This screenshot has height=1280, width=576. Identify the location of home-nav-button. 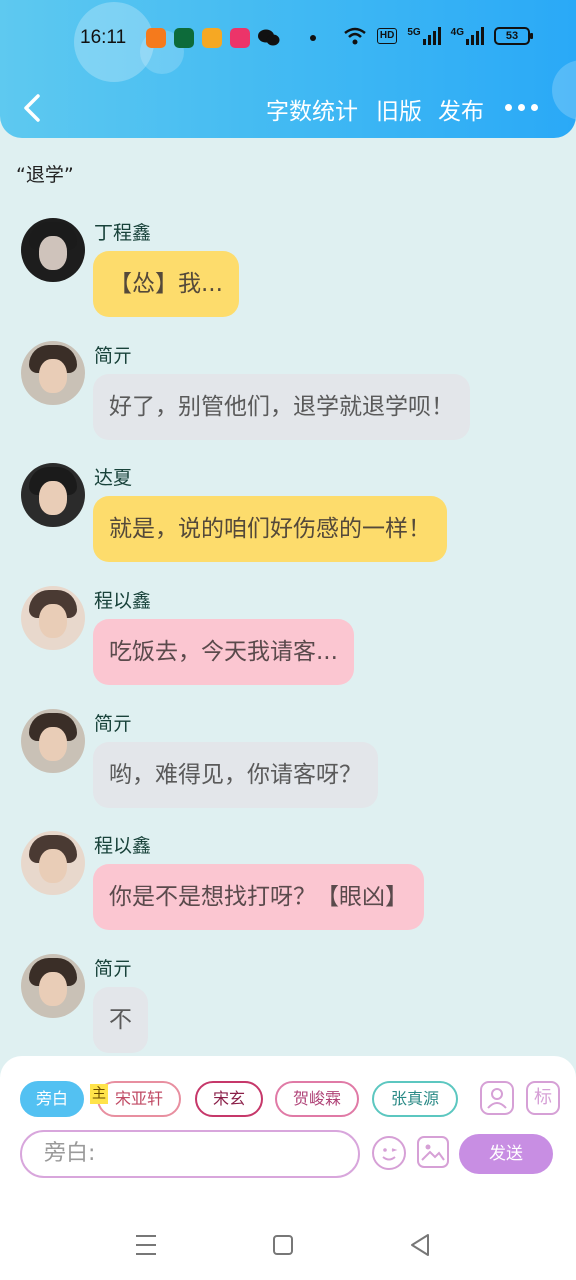
(283, 1247).